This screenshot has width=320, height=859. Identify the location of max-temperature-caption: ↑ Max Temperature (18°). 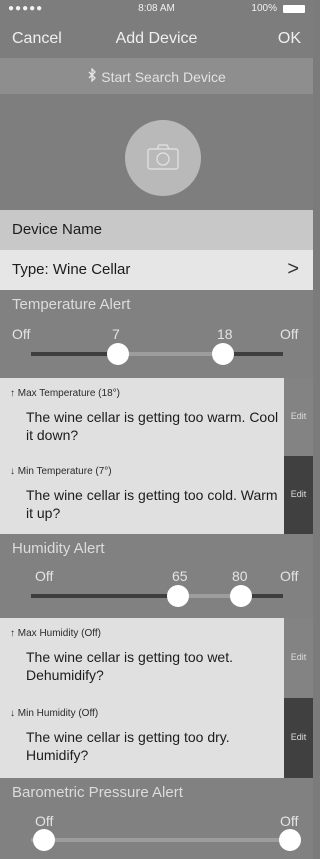
(65, 393).